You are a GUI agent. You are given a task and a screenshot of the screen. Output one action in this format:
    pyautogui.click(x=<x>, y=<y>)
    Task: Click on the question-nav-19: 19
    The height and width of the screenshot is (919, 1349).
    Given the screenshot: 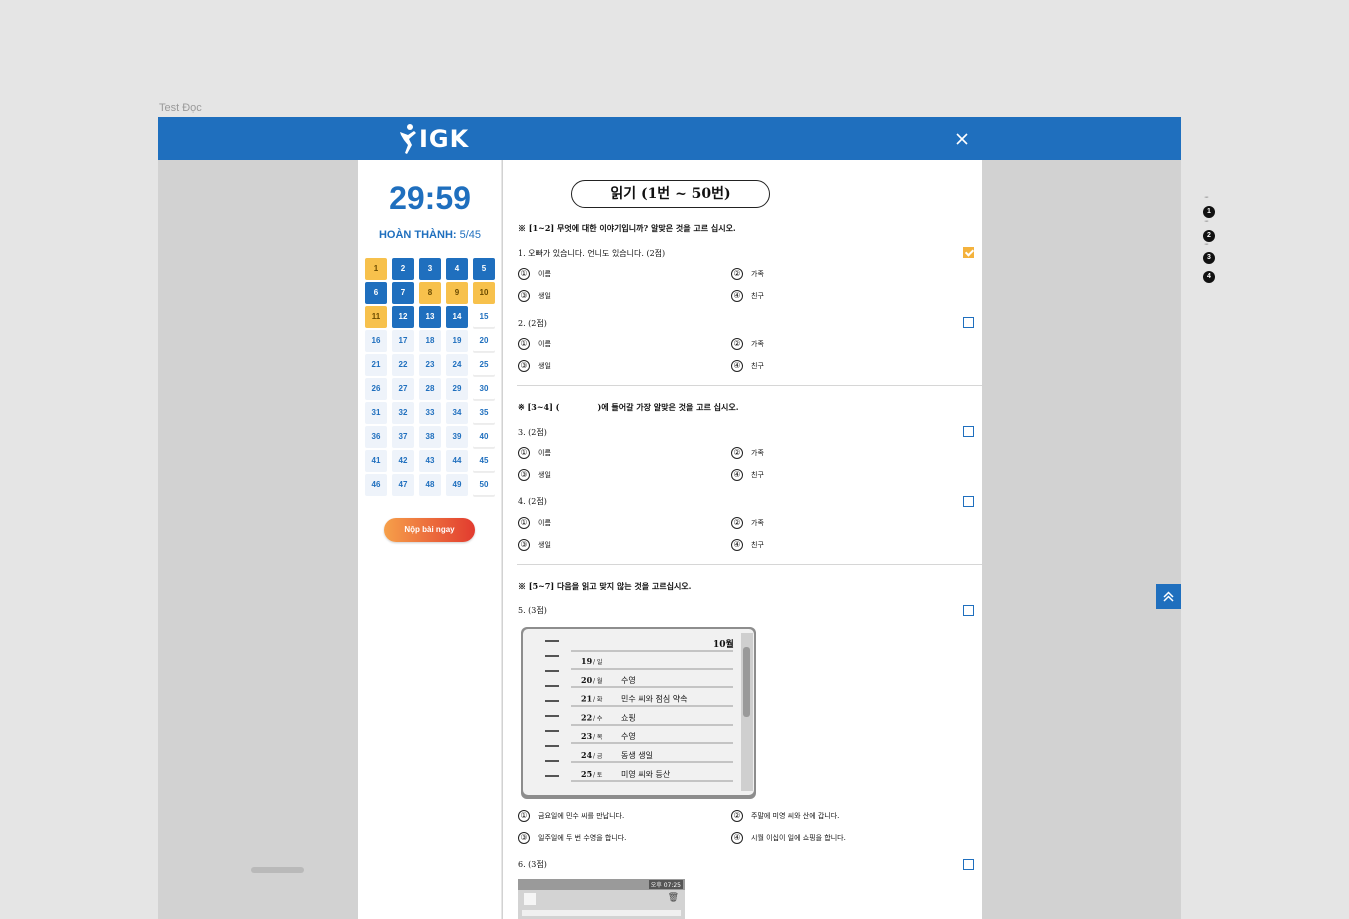 What is the action you would take?
    pyautogui.click(x=457, y=341)
    